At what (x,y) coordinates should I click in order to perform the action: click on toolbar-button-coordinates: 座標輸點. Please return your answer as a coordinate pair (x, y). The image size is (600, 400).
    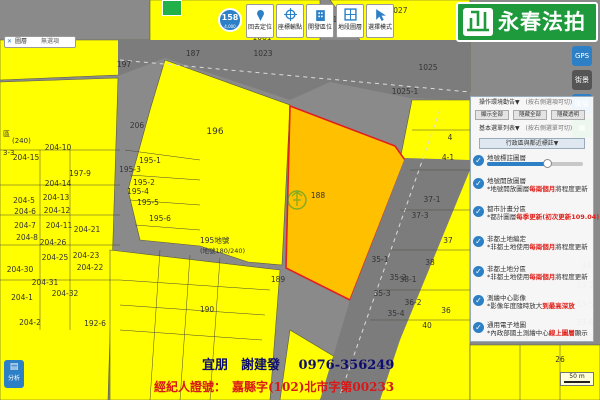
    Looking at the image, I should click on (290, 21).